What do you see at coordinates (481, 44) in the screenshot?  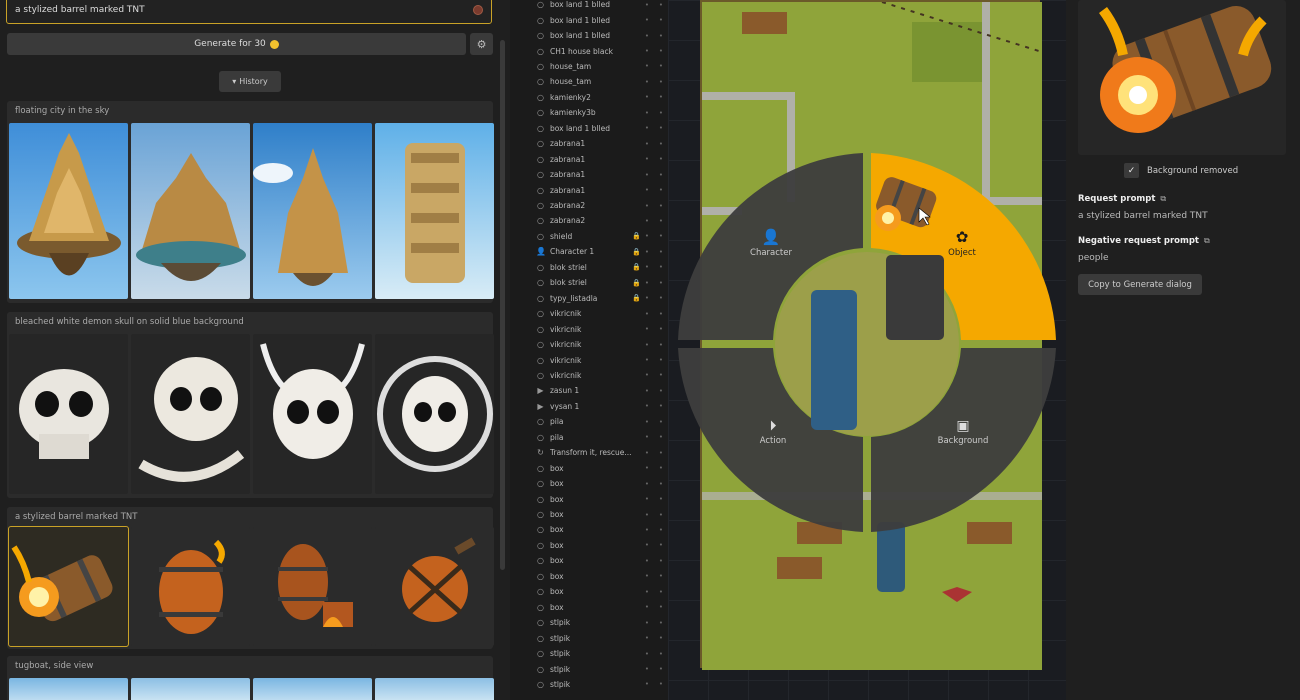 I see `settings-button: ⚙` at bounding box center [481, 44].